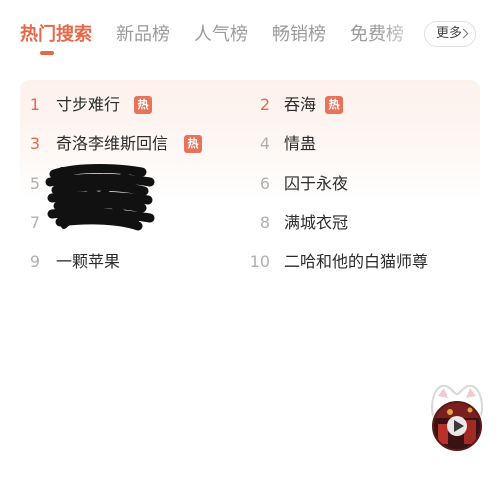  What do you see at coordinates (34, 222) in the screenshot?
I see `rank-number: 7` at bounding box center [34, 222].